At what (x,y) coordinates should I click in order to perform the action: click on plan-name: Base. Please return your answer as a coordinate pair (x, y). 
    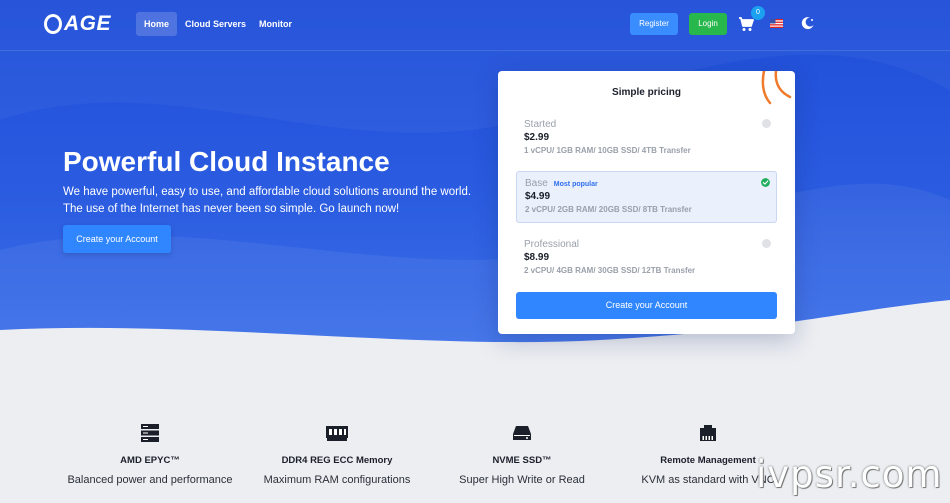
    Looking at the image, I should click on (536, 183).